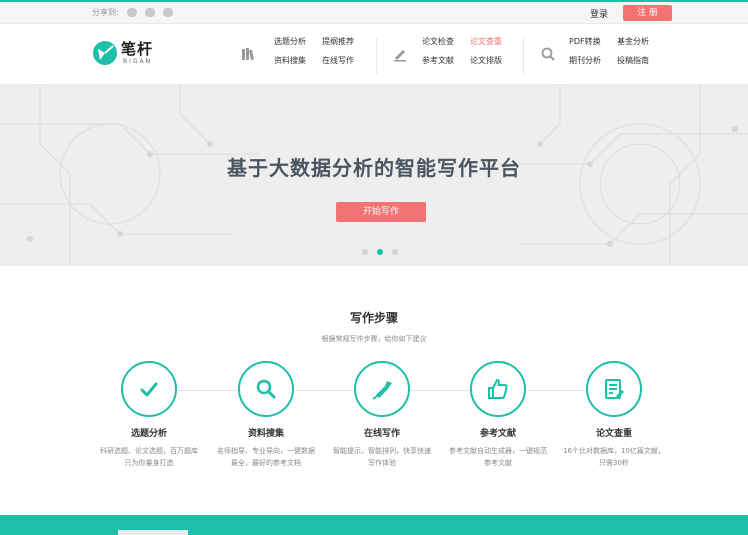 The image size is (748, 535). I want to click on nav-plagiarism-check: 论文查重, so click(486, 41).